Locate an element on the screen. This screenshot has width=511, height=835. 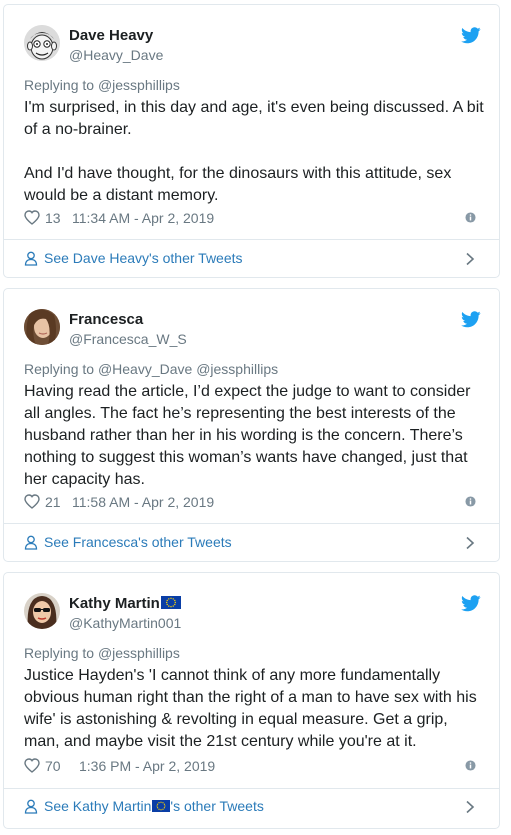
see-other-tweets-link: See Kathy Martin 's other Tweets is located at coordinates (251, 808).